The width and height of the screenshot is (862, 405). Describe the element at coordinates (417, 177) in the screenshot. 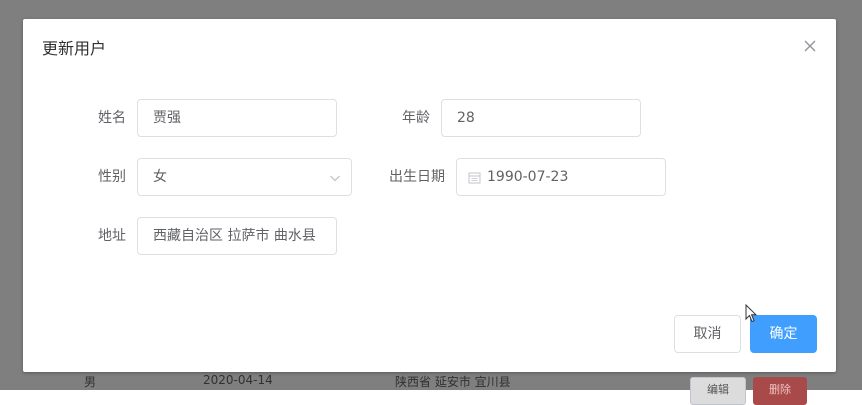

I see `birthdate-label: 出生日期` at that location.